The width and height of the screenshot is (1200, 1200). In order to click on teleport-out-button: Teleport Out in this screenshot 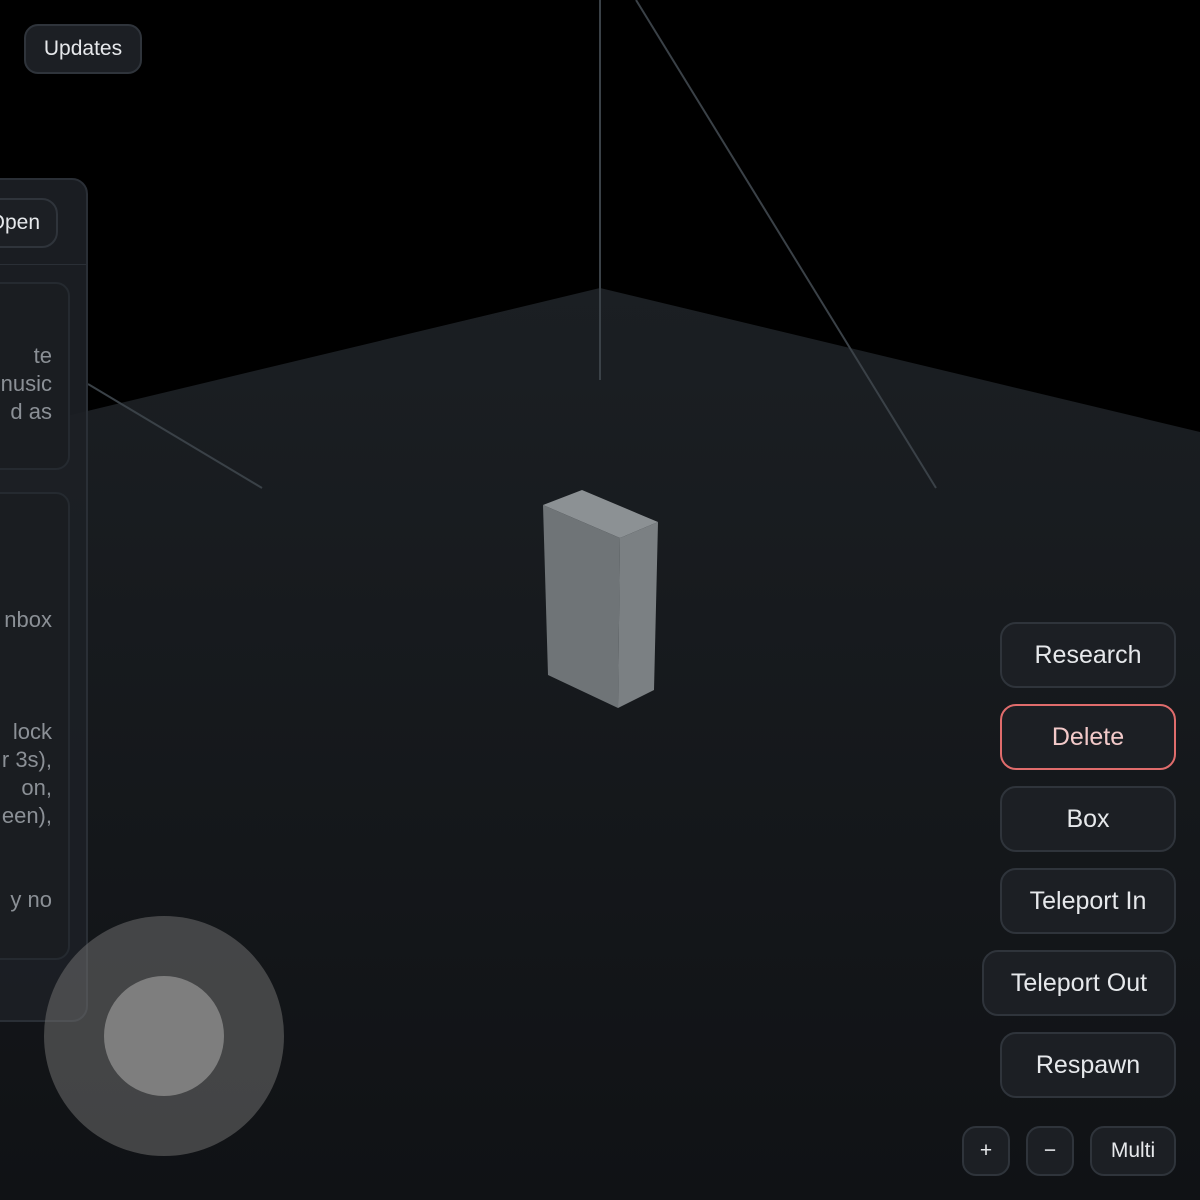, I will do `click(1079, 983)`.